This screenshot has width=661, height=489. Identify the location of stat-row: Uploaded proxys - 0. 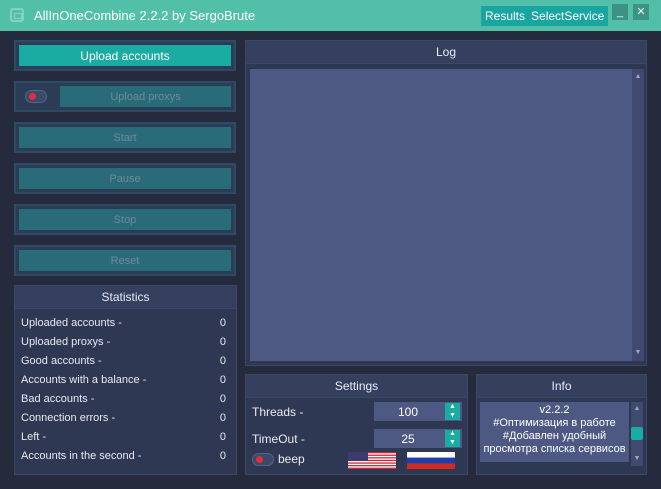
(123, 344).